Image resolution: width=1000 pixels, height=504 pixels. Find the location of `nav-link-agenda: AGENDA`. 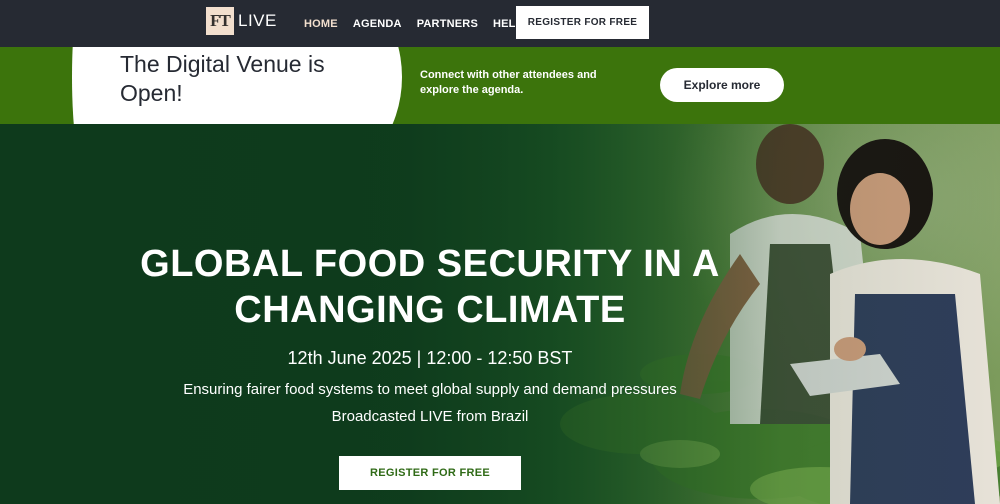

nav-link-agenda: AGENDA is located at coordinates (377, 24).